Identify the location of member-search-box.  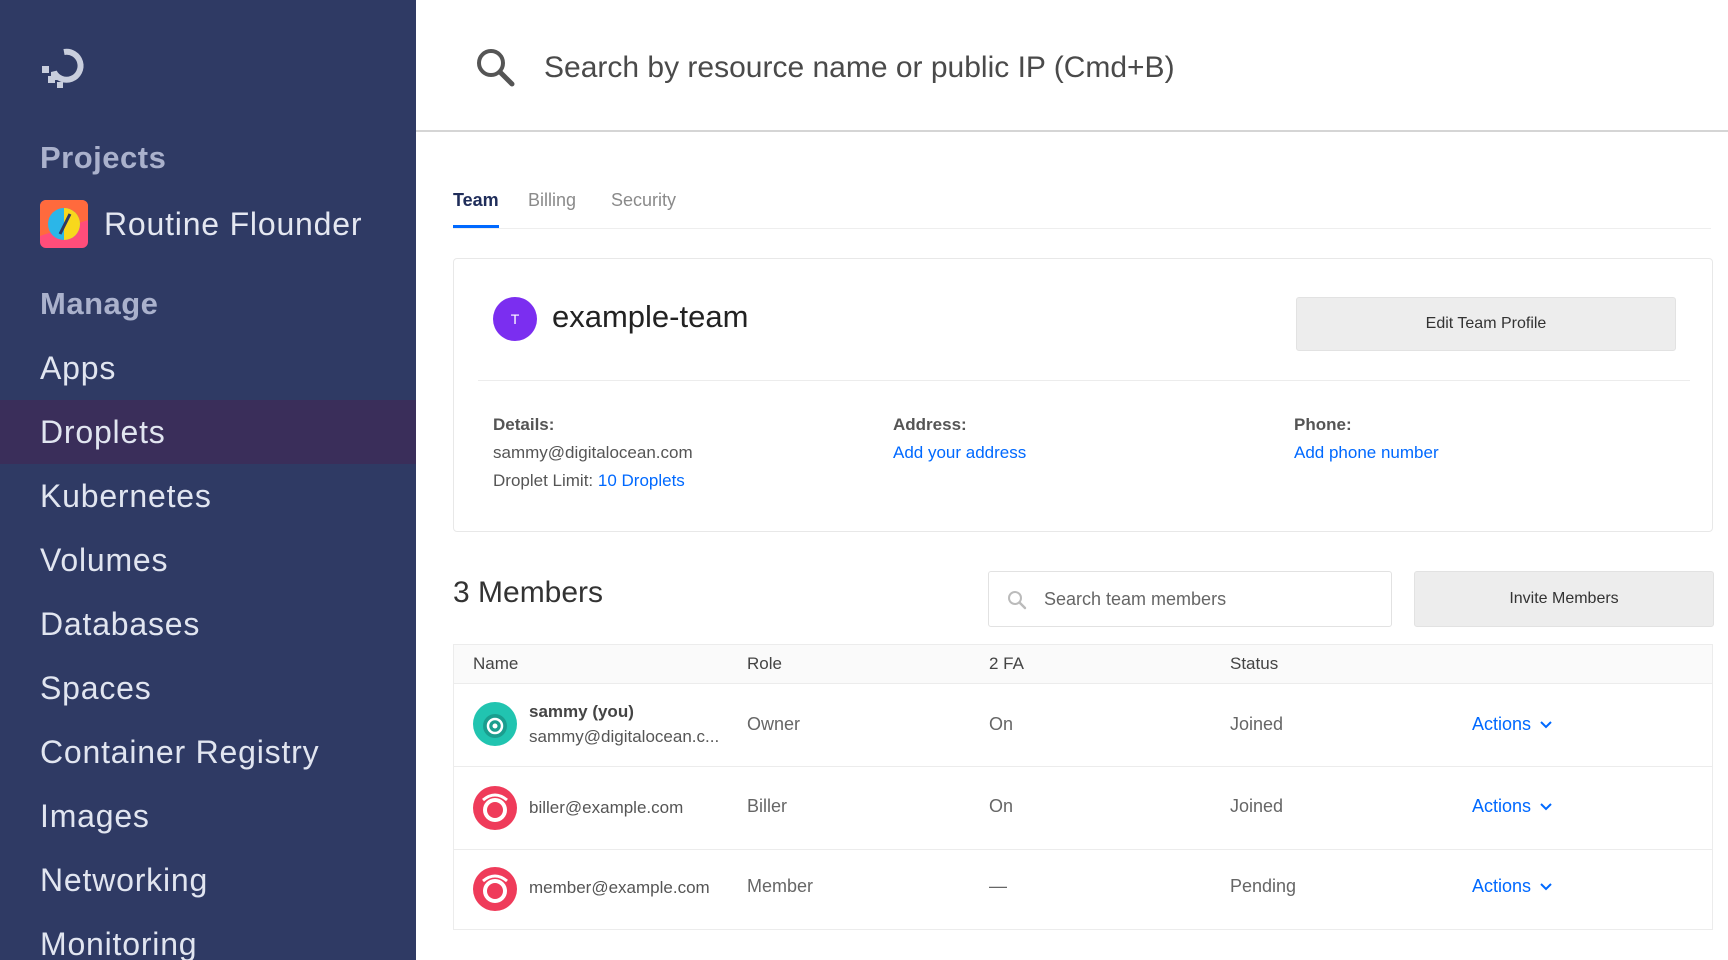
(1190, 599).